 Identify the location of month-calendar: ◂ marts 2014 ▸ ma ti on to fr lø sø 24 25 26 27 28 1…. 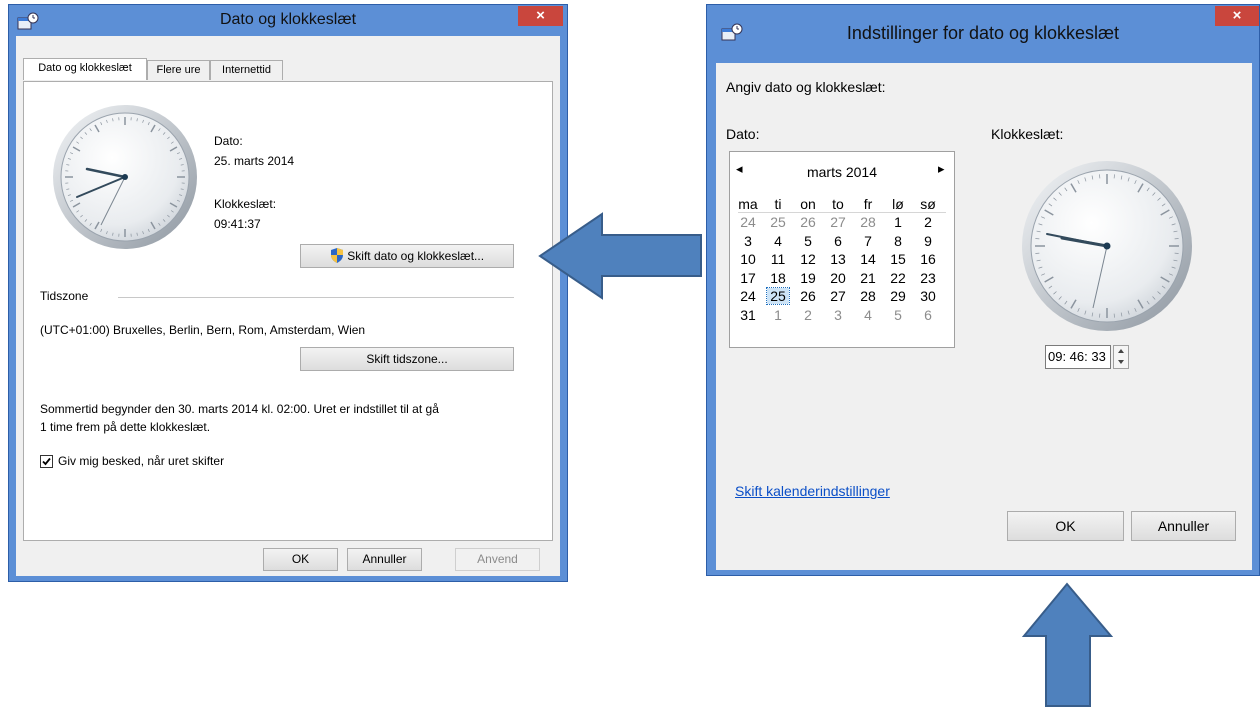
(842, 249).